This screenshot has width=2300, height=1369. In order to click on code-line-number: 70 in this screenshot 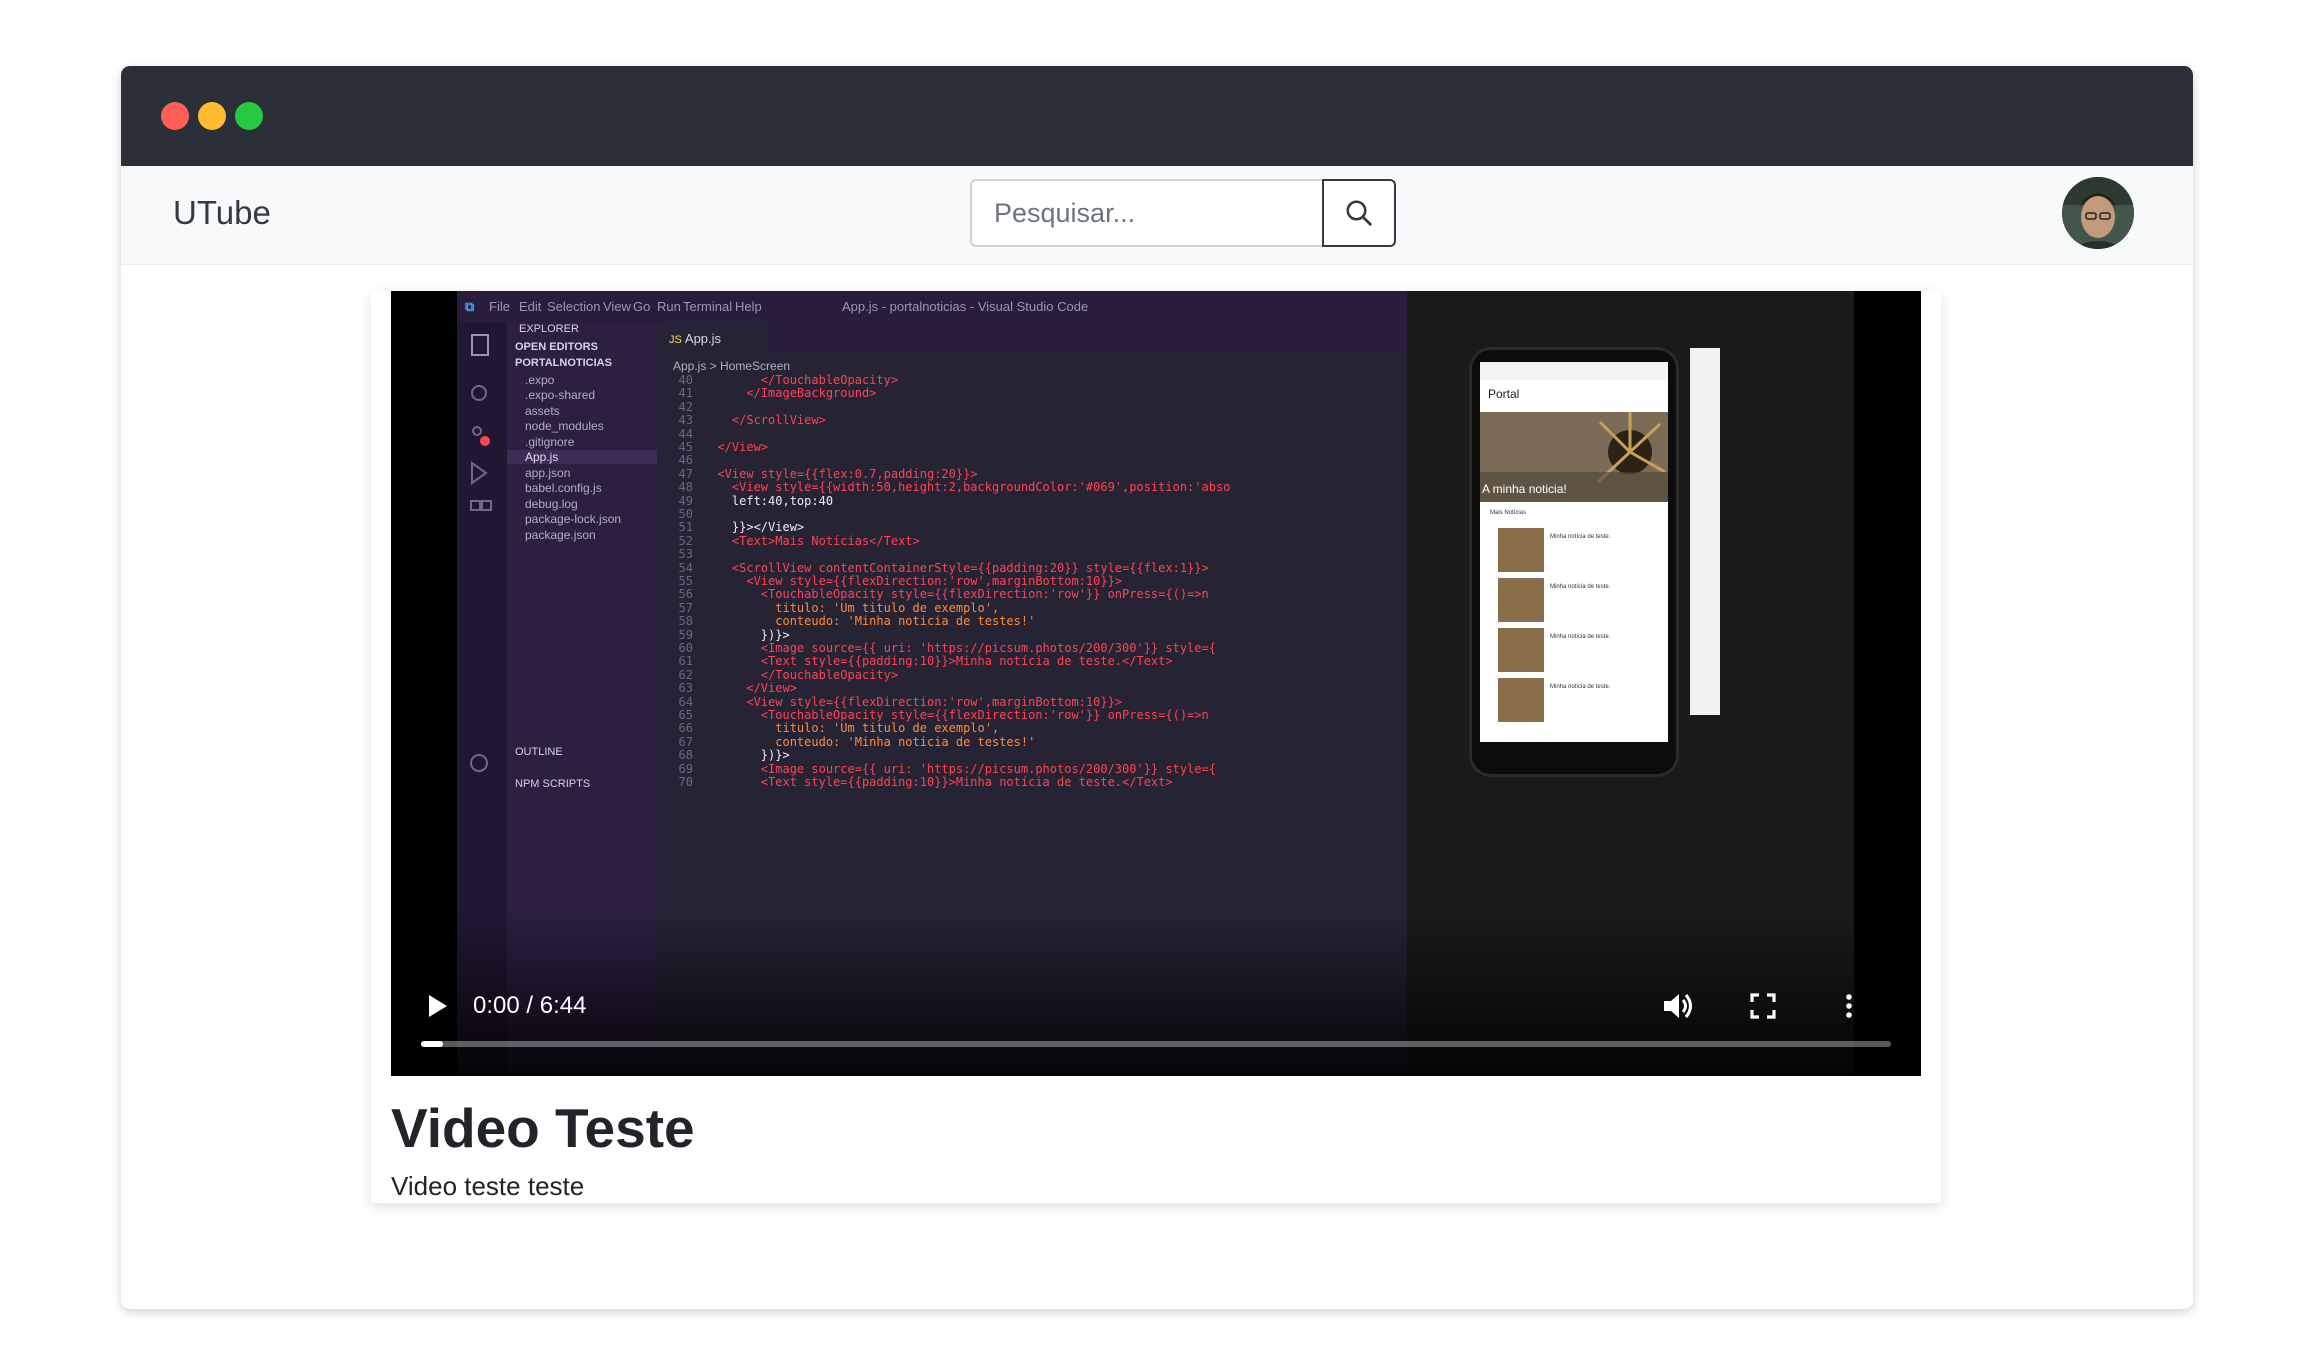, I will do `click(685, 782)`.